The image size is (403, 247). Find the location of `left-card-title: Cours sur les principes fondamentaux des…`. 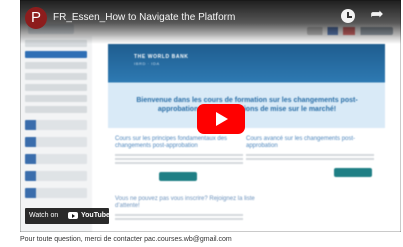

left-card-title: Cours sur les principes fondamentaux des… is located at coordinates (171, 142).